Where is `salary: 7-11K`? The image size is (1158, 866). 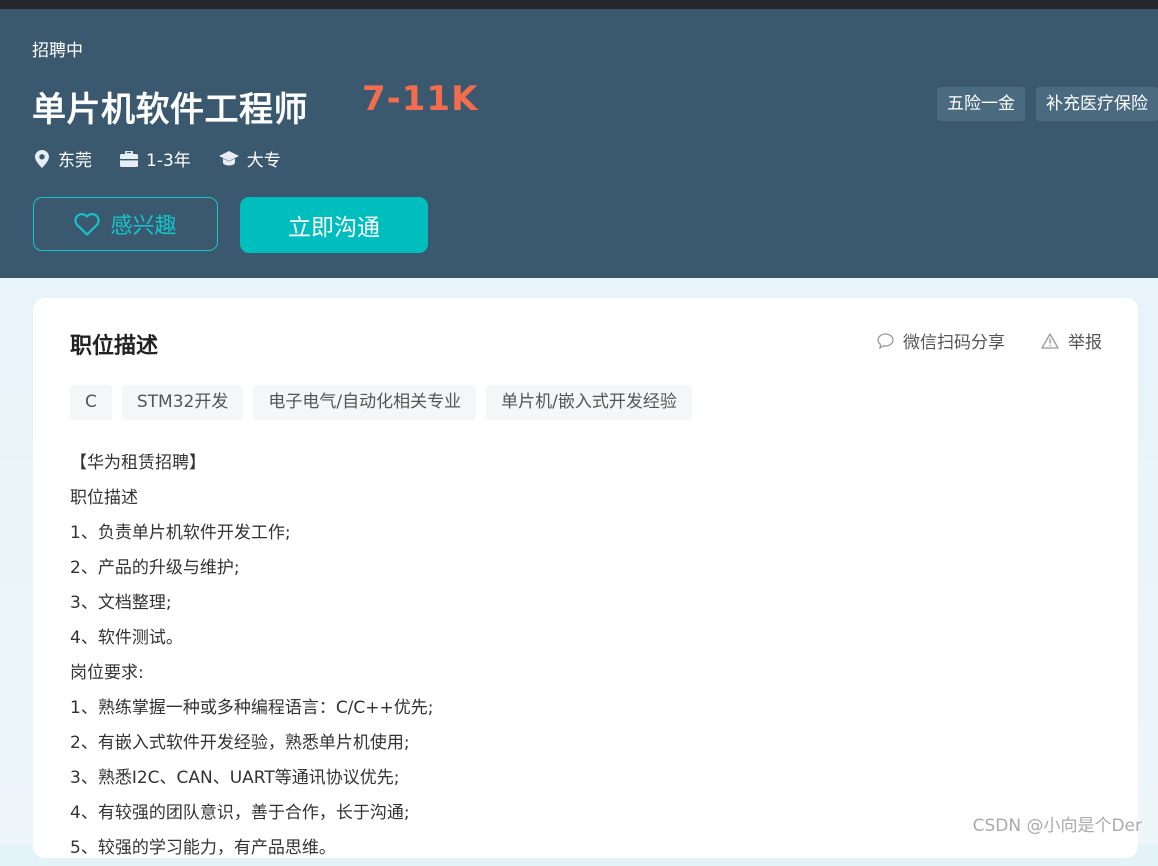 salary: 7-11K is located at coordinates (420, 99).